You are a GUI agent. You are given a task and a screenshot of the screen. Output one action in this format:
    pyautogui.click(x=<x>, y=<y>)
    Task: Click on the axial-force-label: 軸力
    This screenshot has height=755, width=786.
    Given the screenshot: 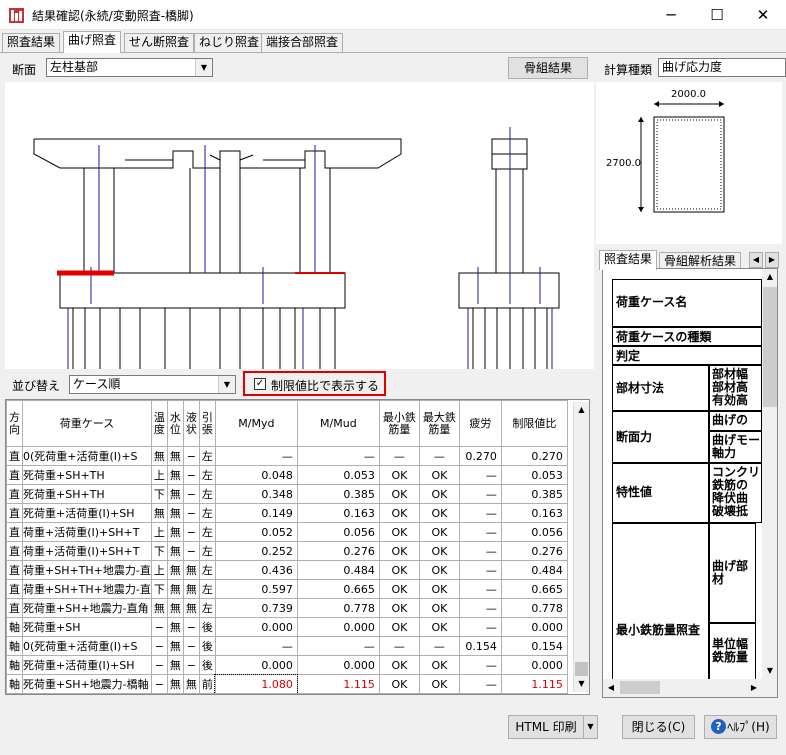 What is the action you would take?
    pyautogui.click(x=724, y=453)
    